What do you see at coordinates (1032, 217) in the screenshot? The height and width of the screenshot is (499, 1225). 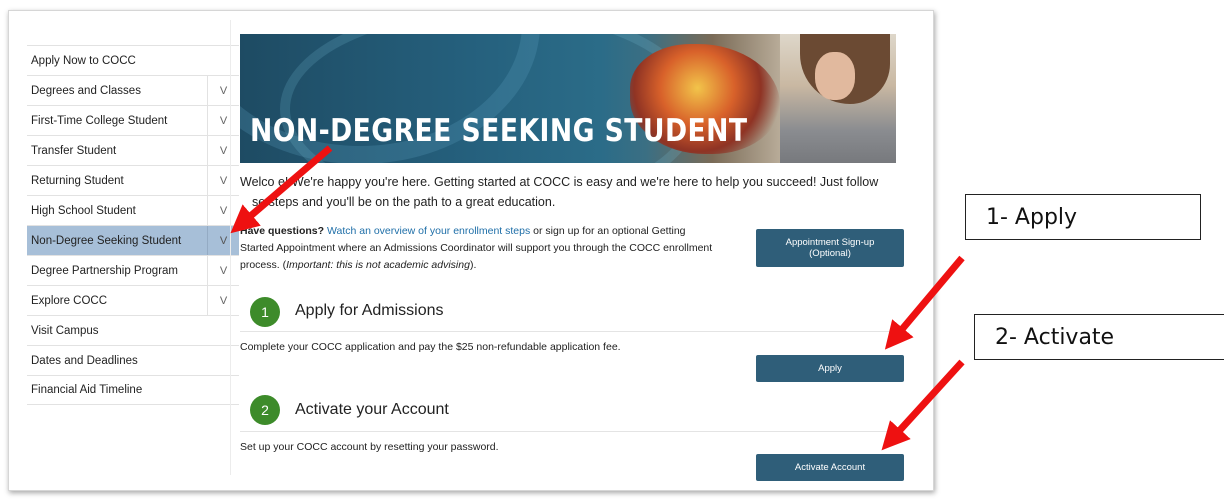 I see `callout-label: 1- Apply` at bounding box center [1032, 217].